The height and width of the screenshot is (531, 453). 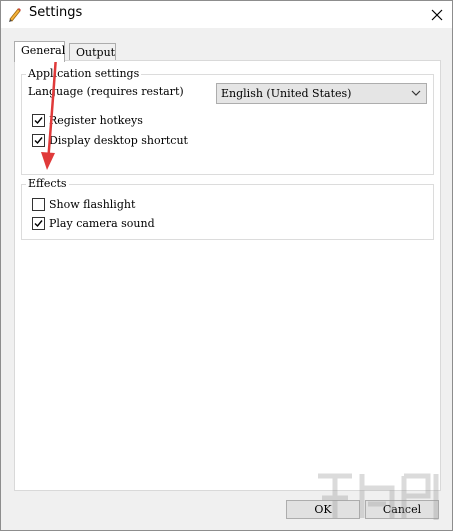 What do you see at coordinates (416, 93) in the screenshot?
I see `chevron-down-icon` at bounding box center [416, 93].